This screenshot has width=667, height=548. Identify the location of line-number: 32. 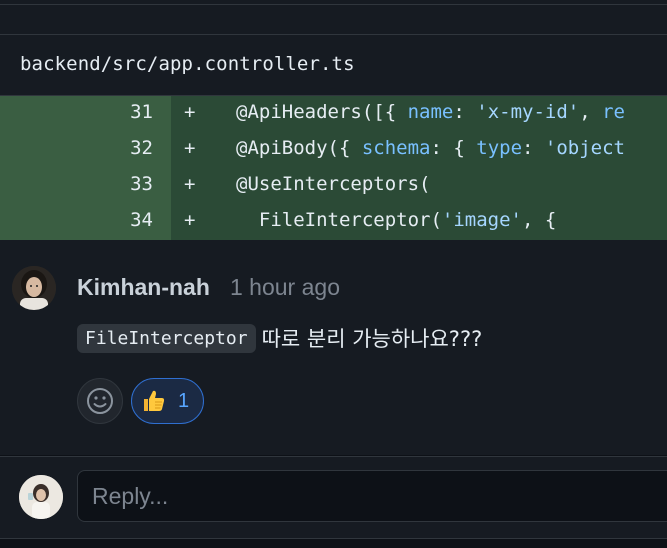
(141, 148).